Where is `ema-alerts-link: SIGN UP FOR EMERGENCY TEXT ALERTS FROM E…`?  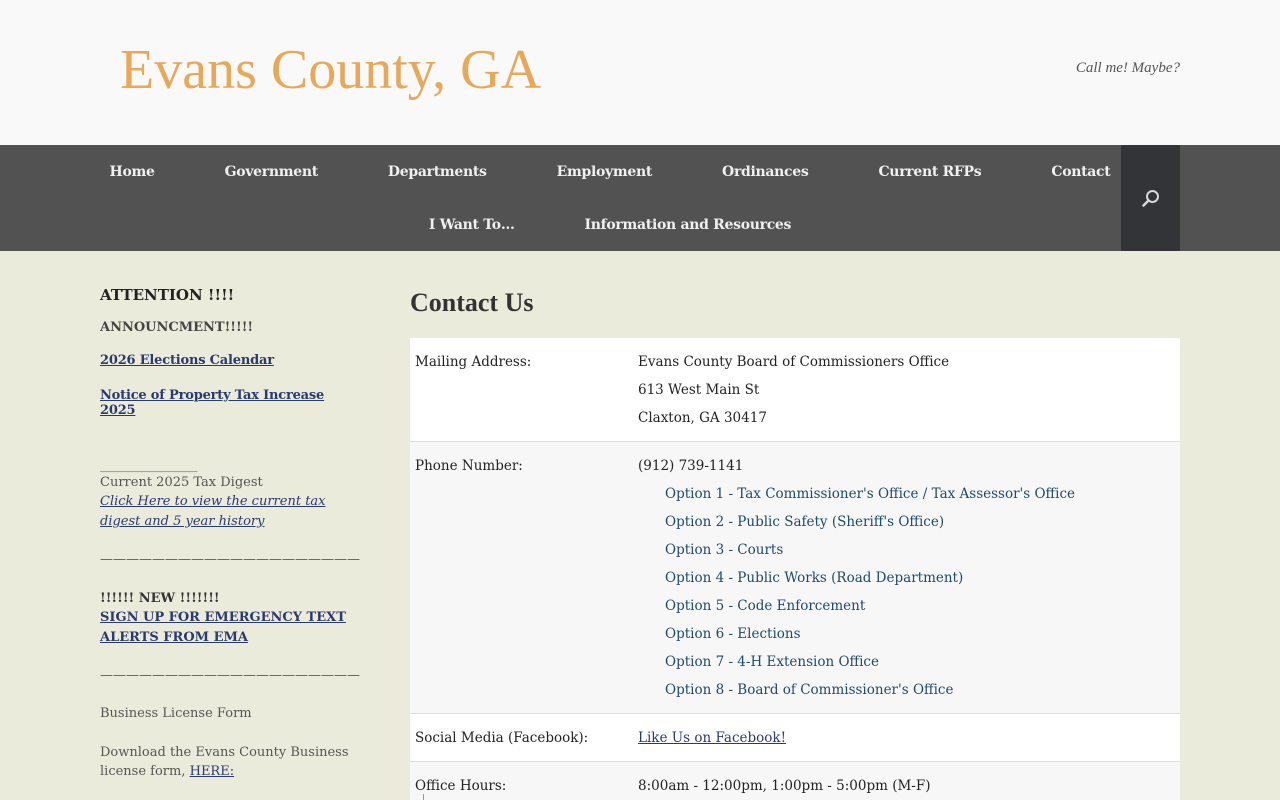
ema-alerts-link: SIGN UP FOR EMERGENCY TEXT ALERTS FROM E… is located at coordinates (230, 628).